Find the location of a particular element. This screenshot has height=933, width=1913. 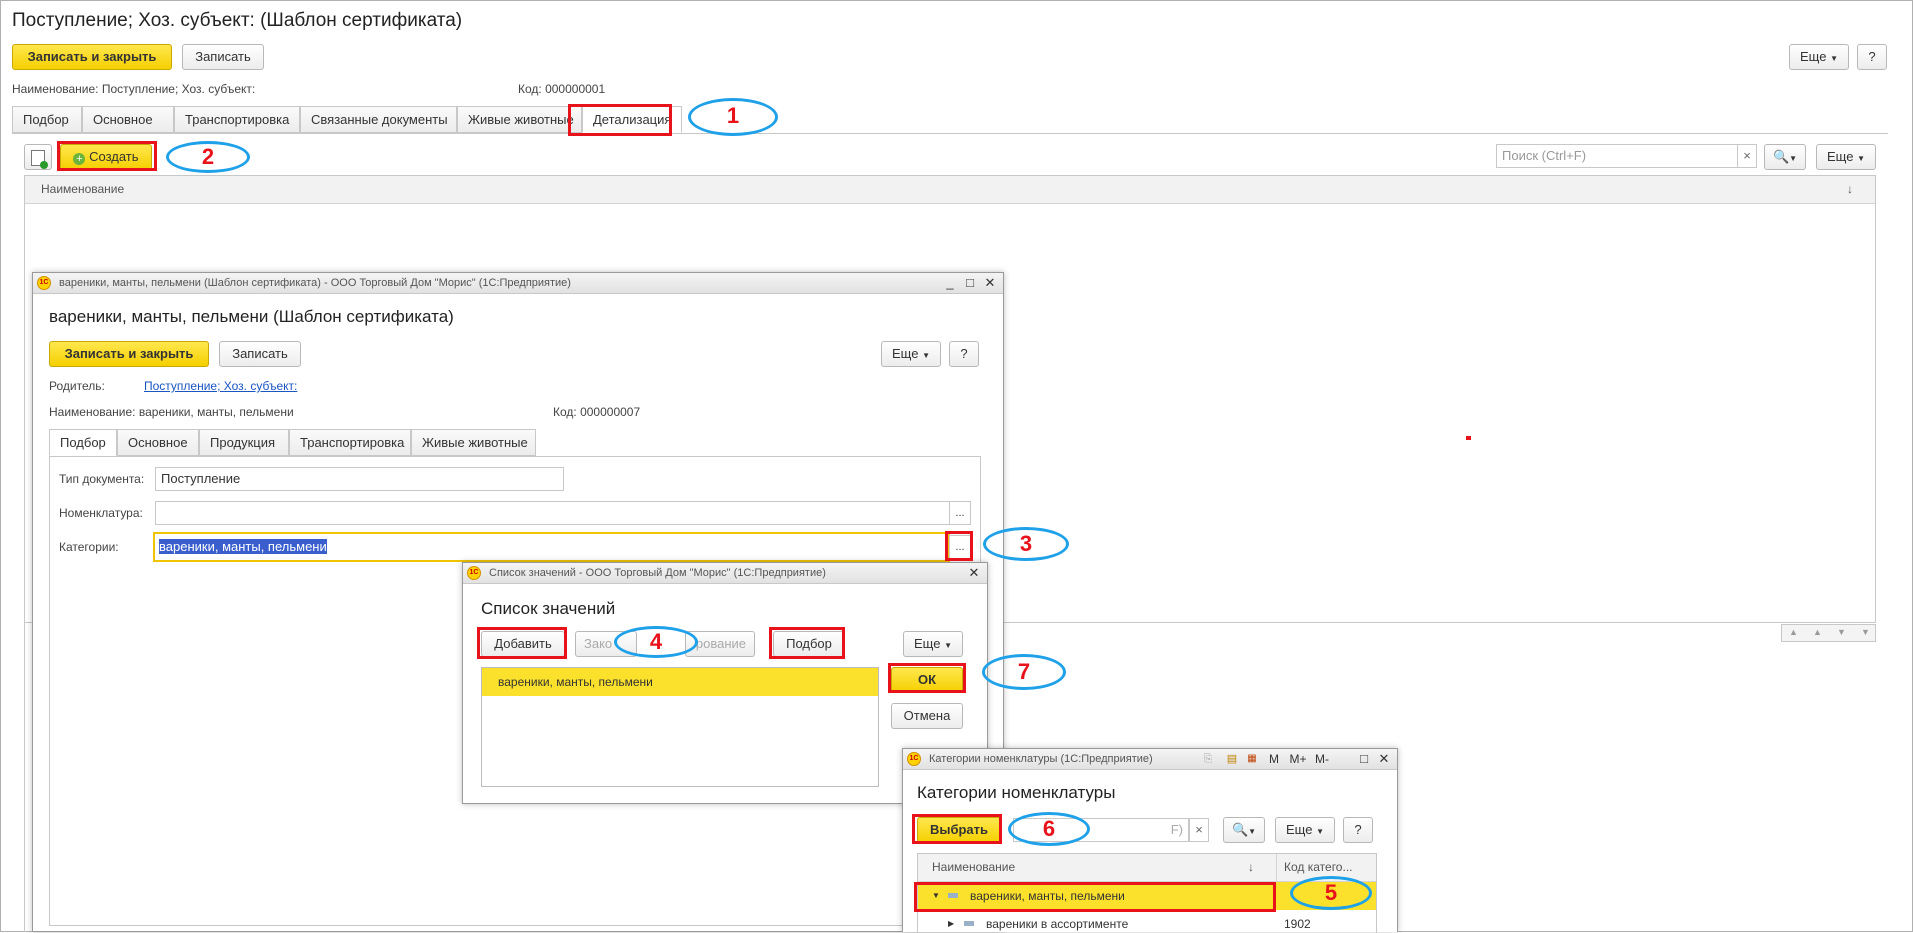

doc-type-field: Поступление is located at coordinates (359, 479).